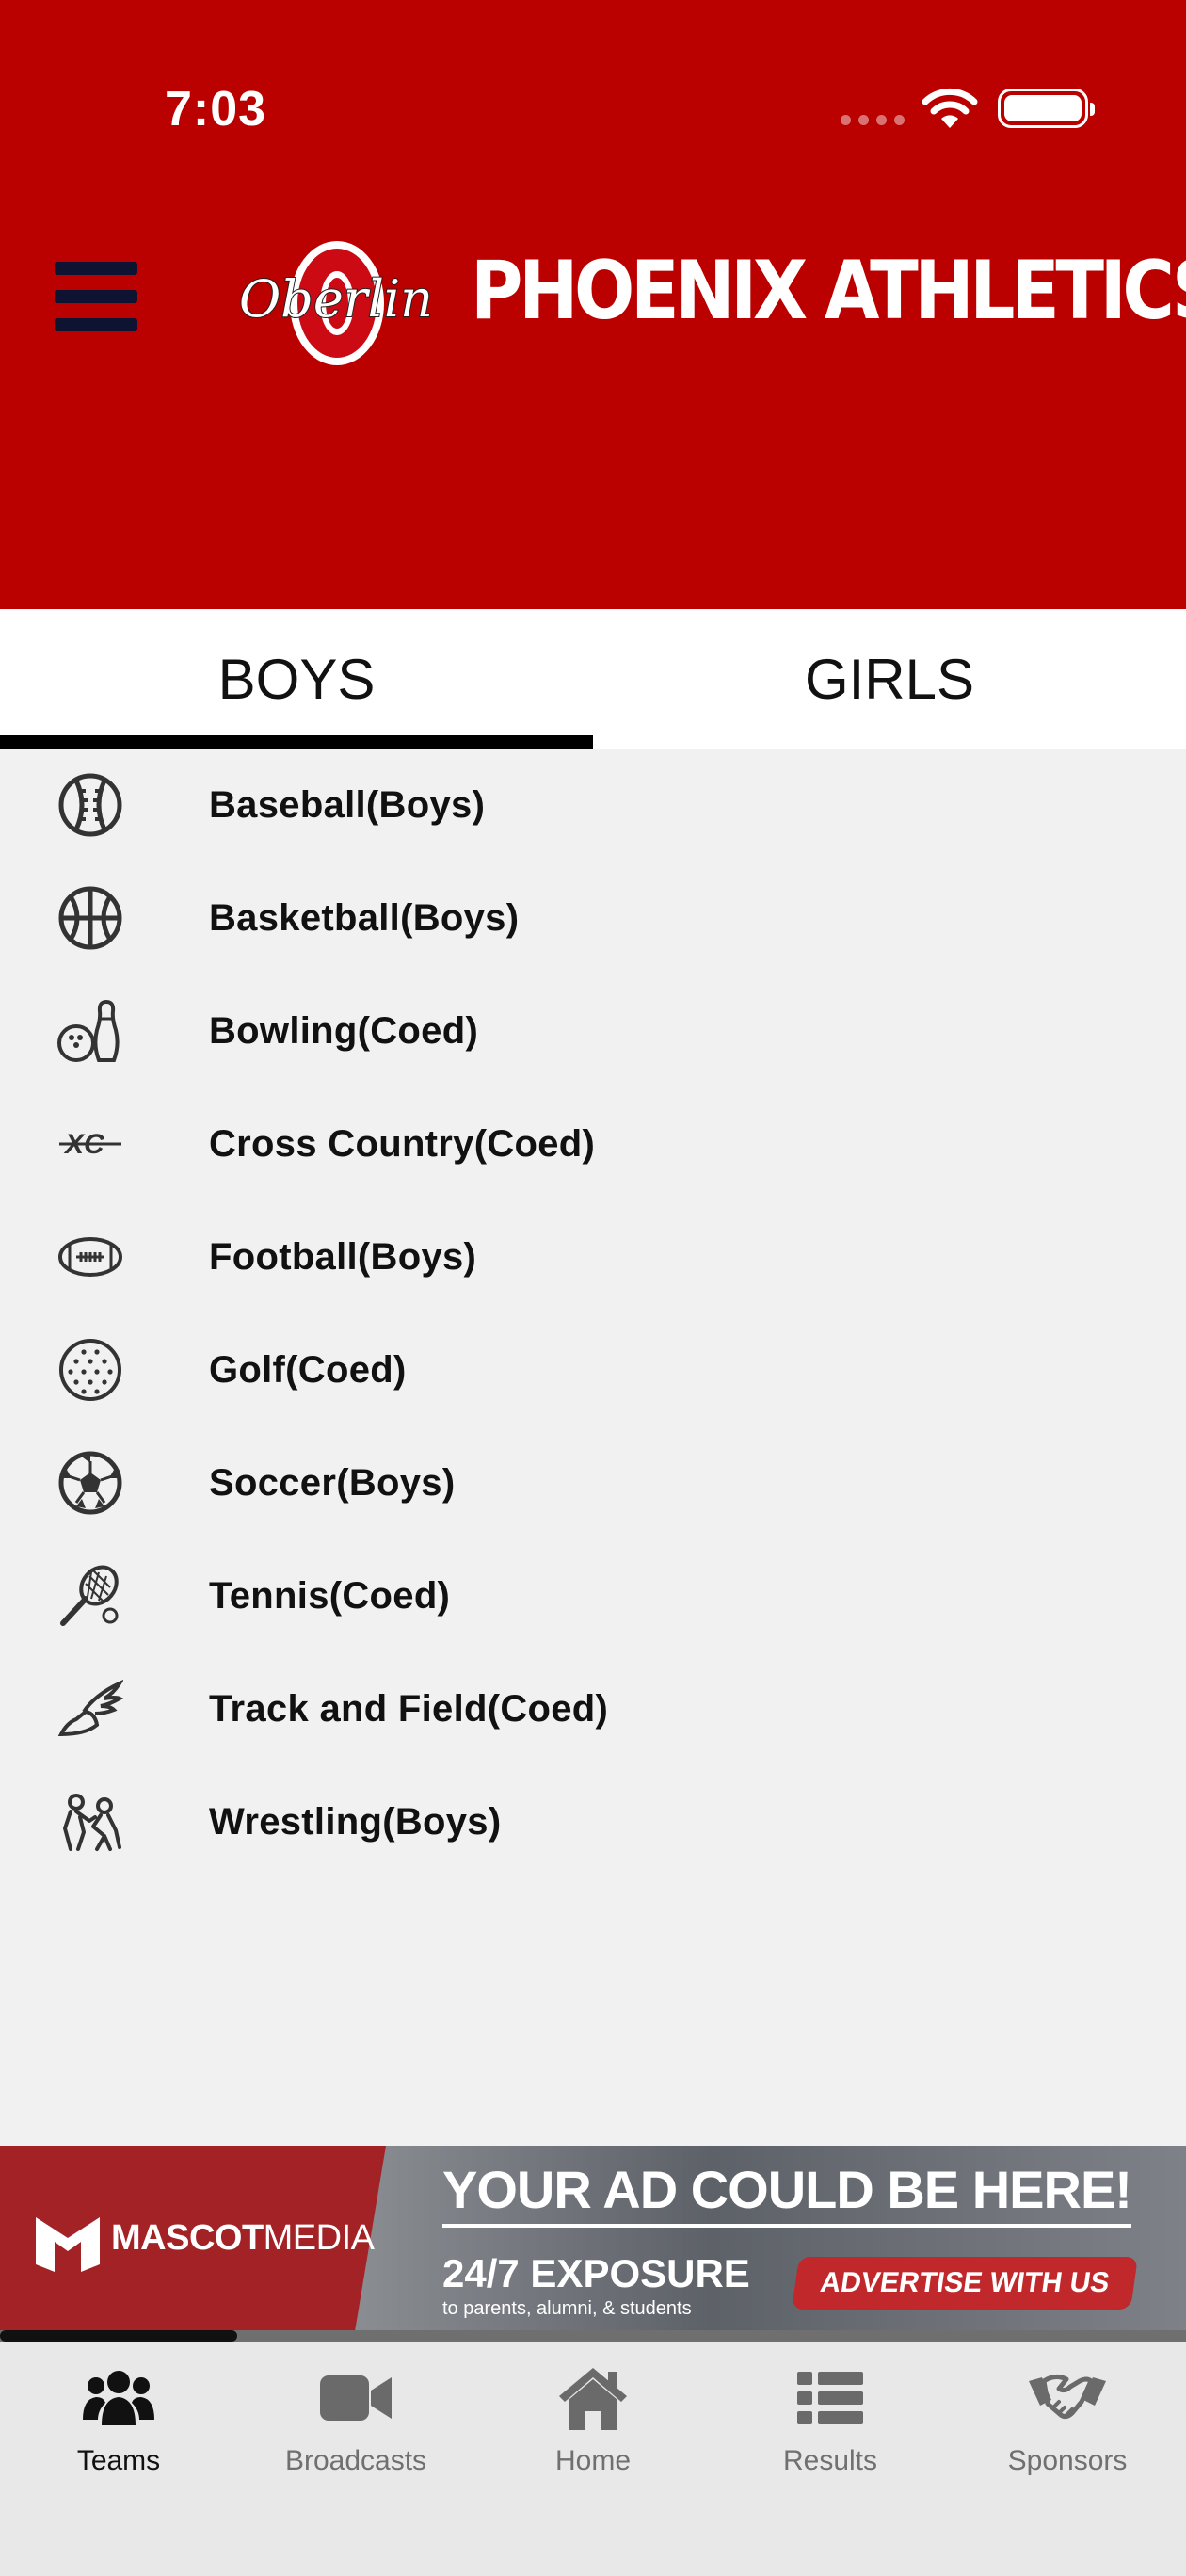 Image resolution: width=1186 pixels, height=2576 pixels. I want to click on ad-exposure: 24/7 EXPOSURE, so click(596, 2273).